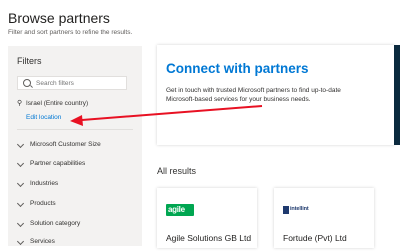 The image size is (400, 252). Describe the element at coordinates (58, 163) in the screenshot. I see `filter-label: Partner capabilities` at that location.